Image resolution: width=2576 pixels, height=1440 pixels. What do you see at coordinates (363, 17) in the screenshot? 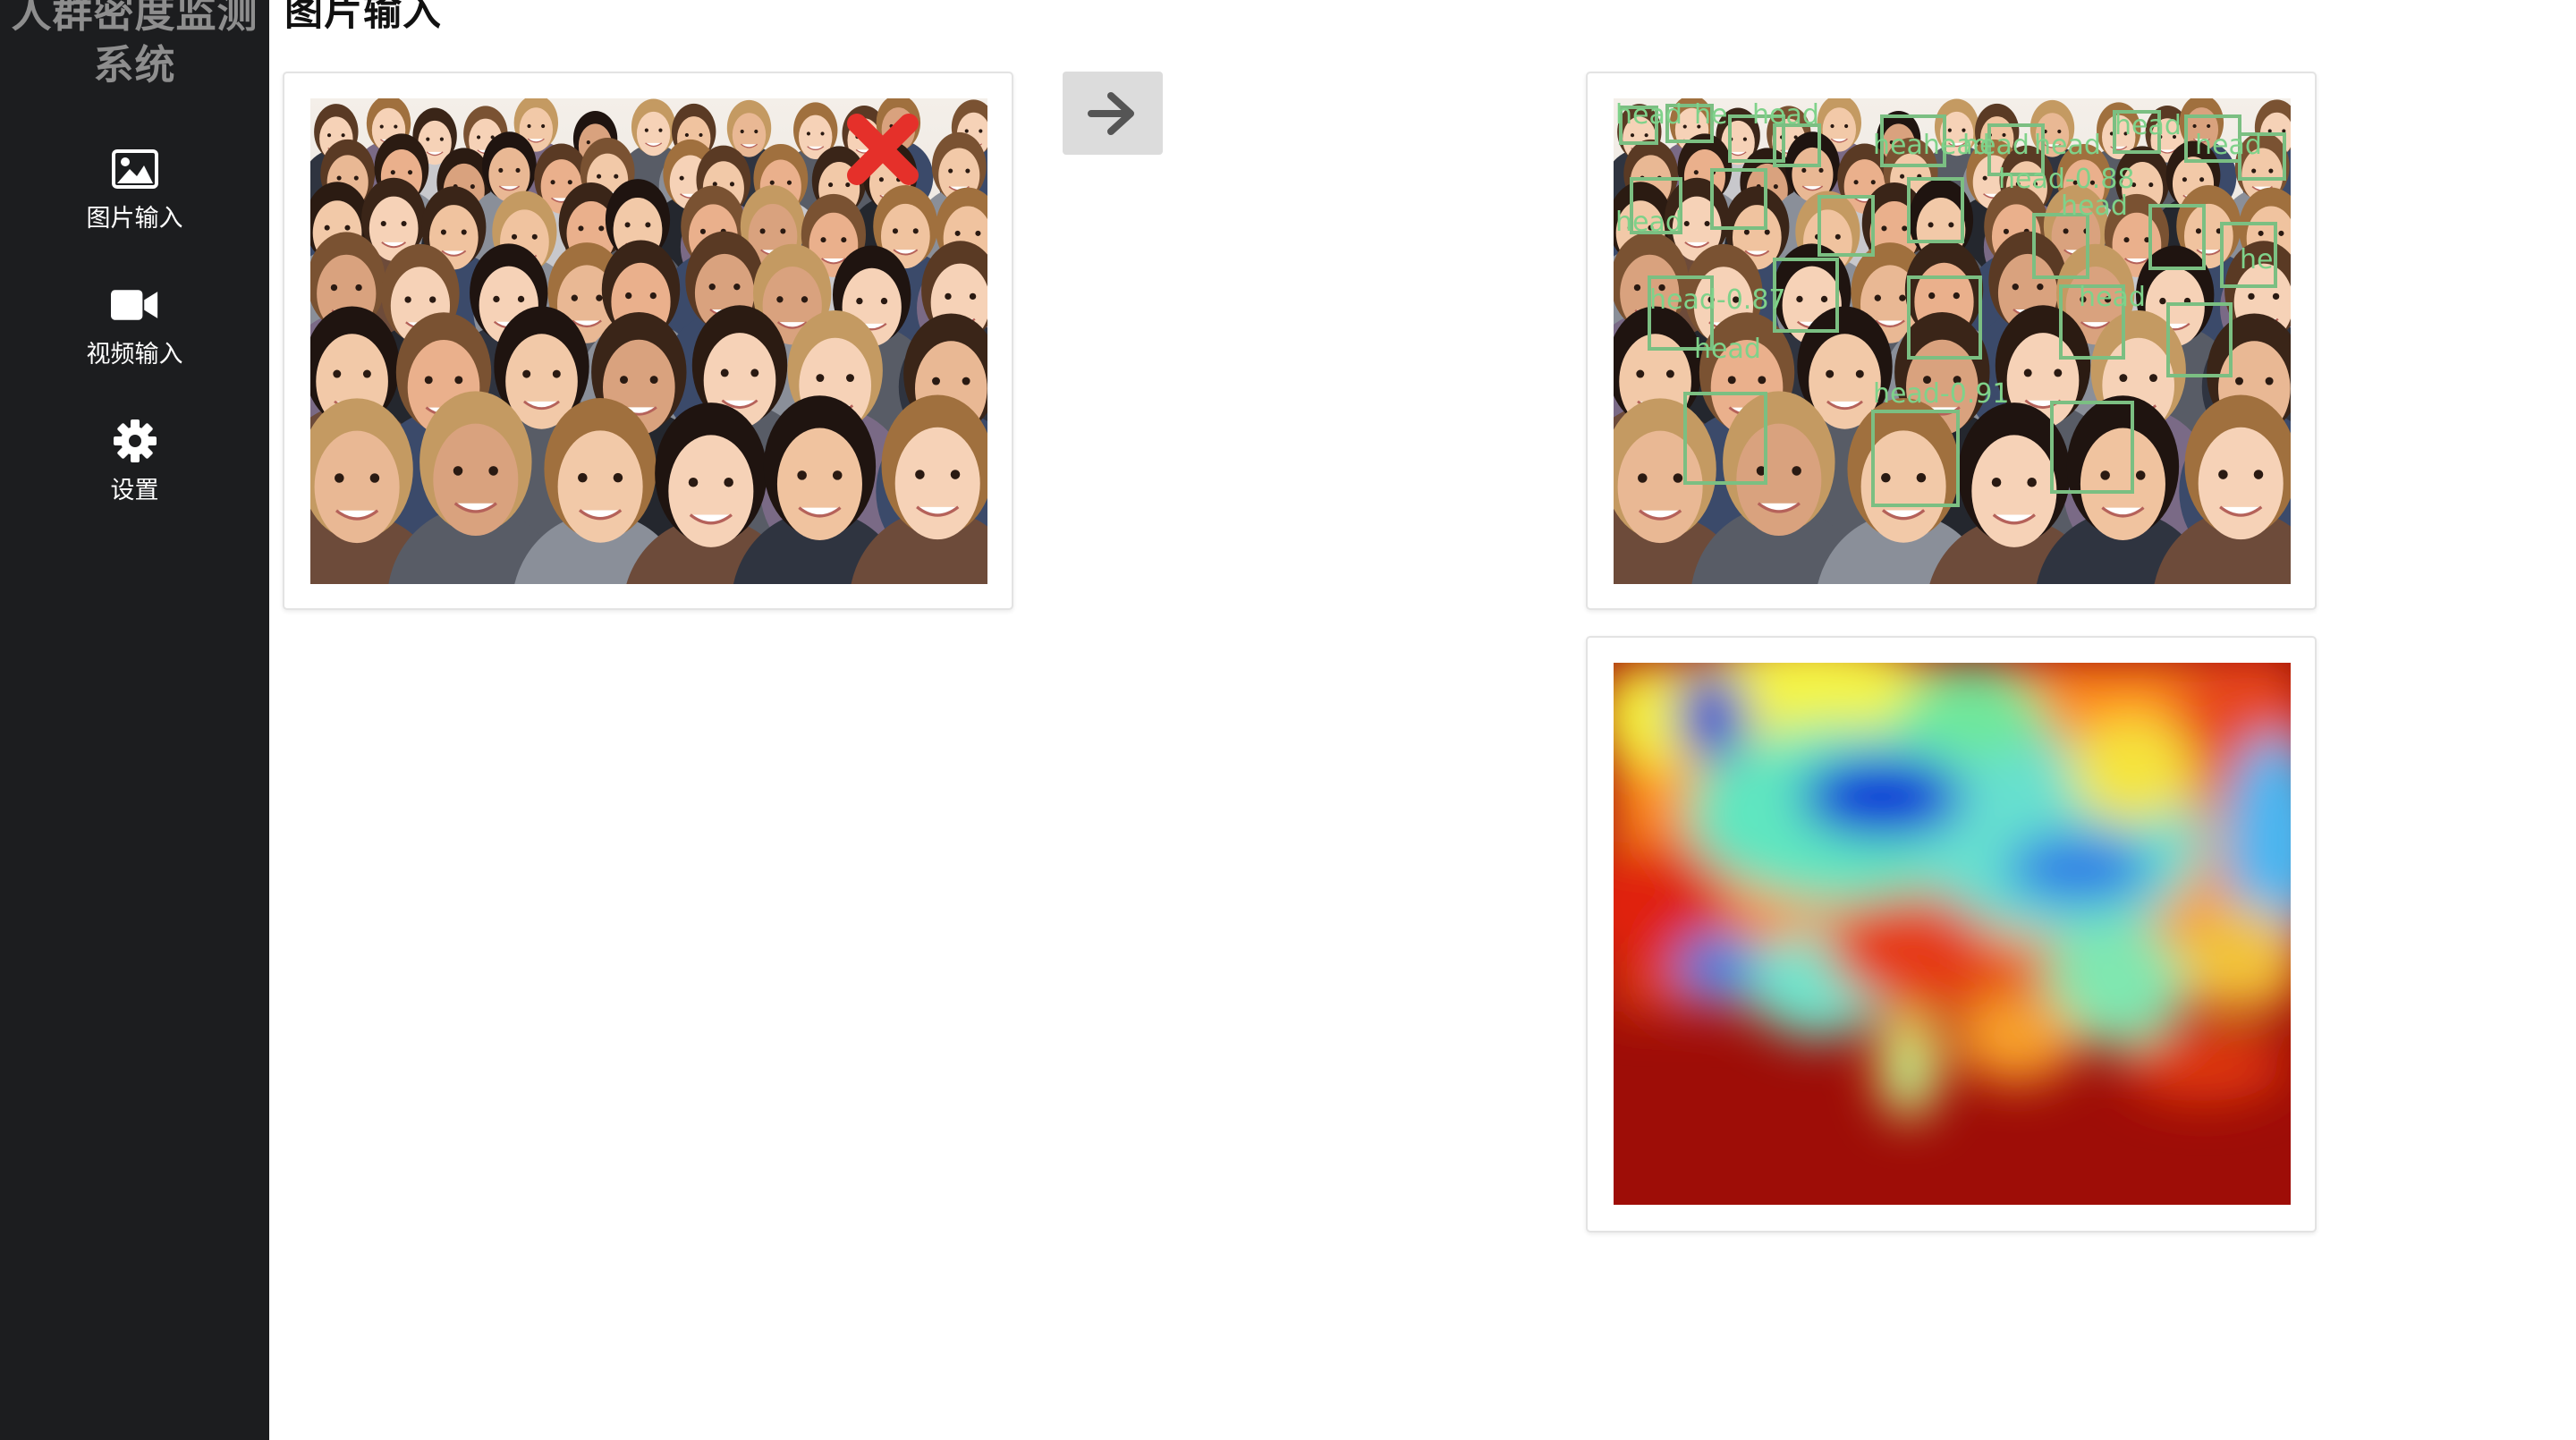
I see `page-title: 图片输入` at bounding box center [363, 17].